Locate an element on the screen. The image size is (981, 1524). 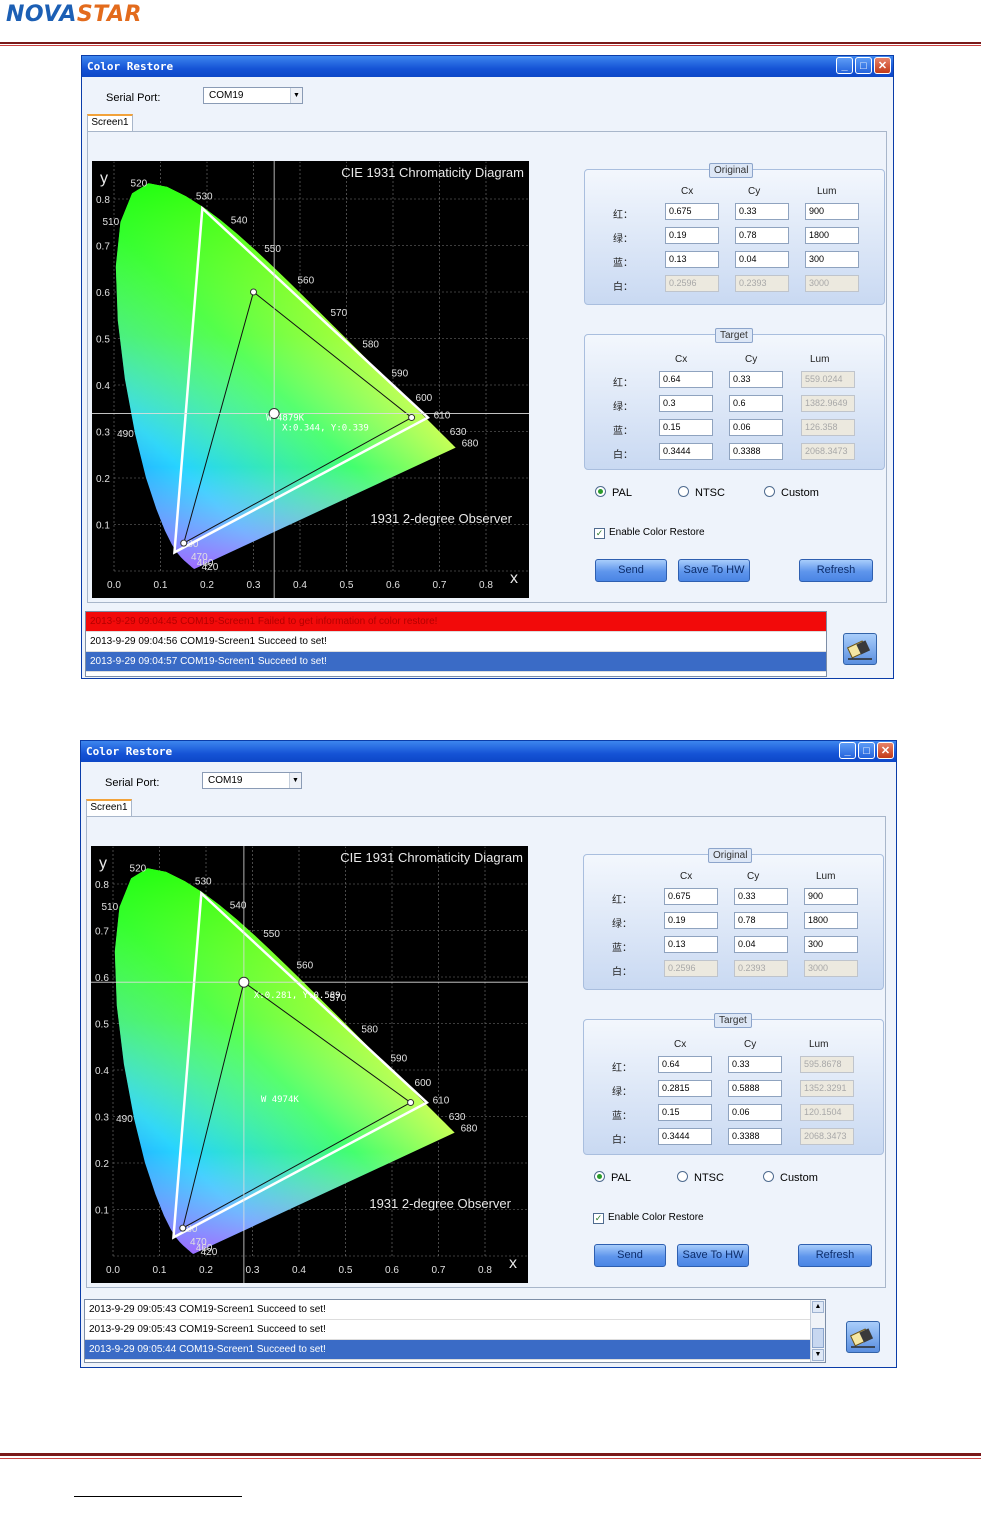
target-cy-field: 0.6 is located at coordinates (756, 403).